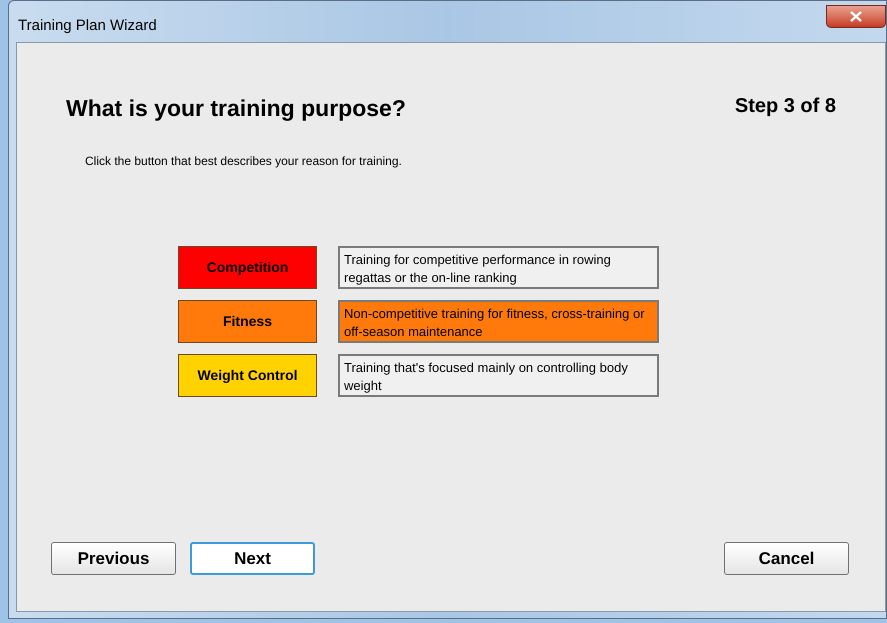  What do you see at coordinates (498, 321) in the screenshot?
I see `option-description: Non-competitive training for fitness, cross-training or off-season maintenance` at bounding box center [498, 321].